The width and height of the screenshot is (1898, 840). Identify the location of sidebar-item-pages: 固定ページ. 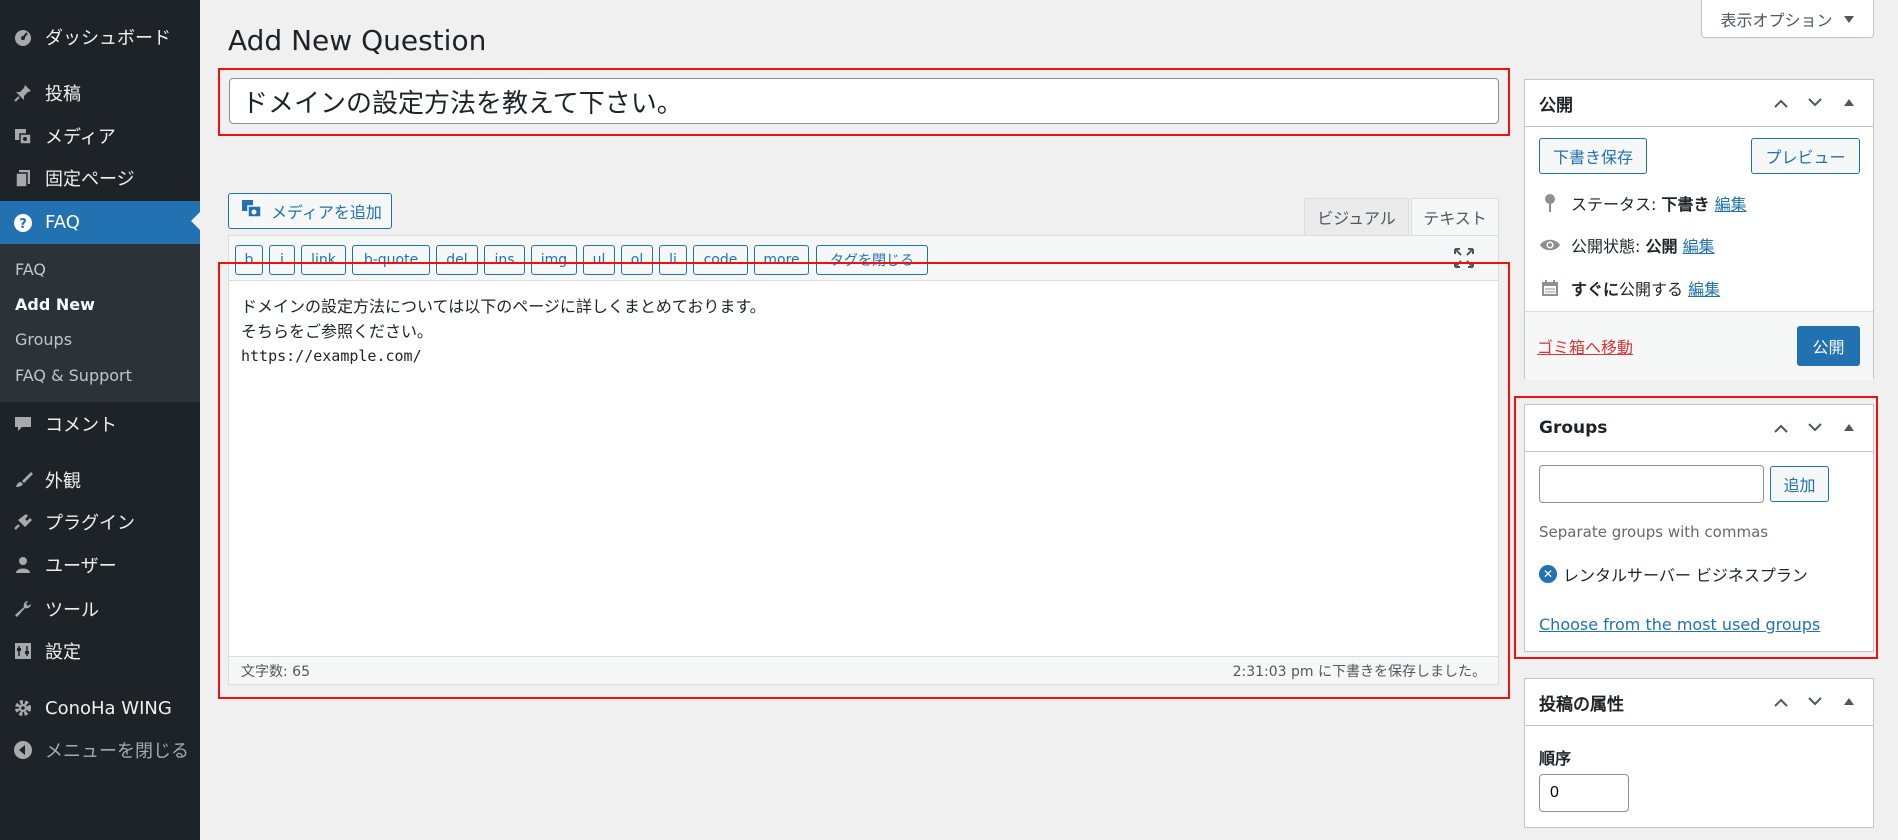
(100, 178).